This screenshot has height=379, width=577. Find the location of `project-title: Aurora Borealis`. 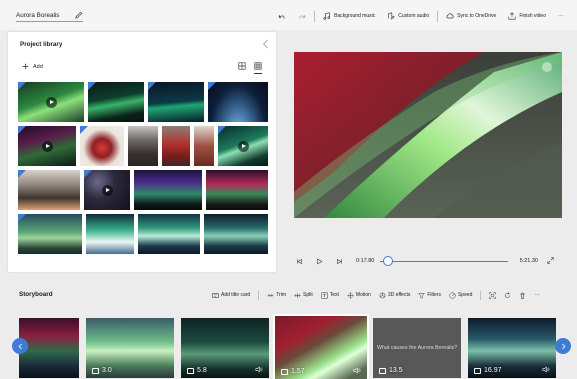

project-title: Aurora Borealis is located at coordinates (38, 15).